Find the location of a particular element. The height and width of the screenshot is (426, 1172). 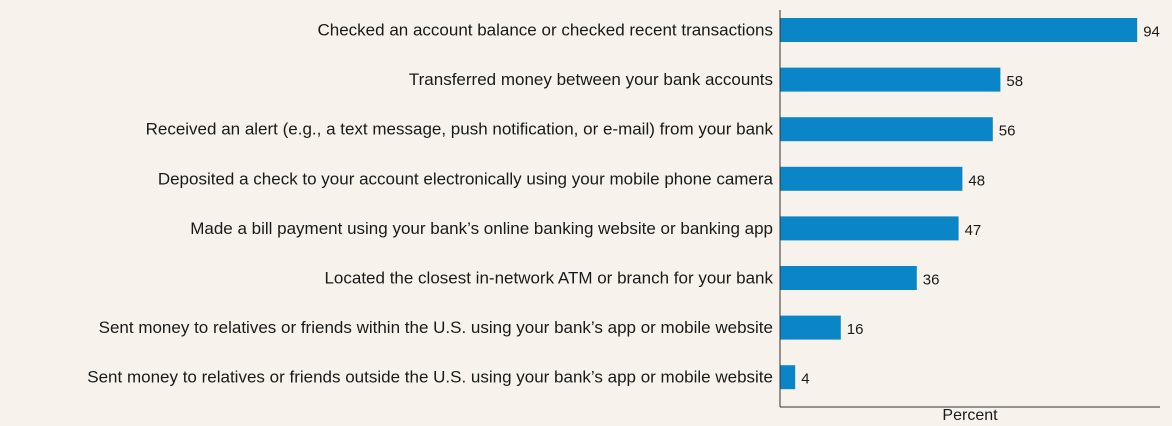

value-label: 47 is located at coordinates (973, 230).